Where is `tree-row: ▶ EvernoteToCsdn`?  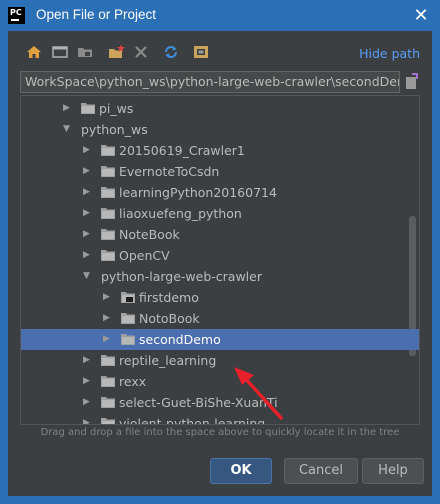
tree-row: ▶ EvernoteToCsdn is located at coordinates (220, 171).